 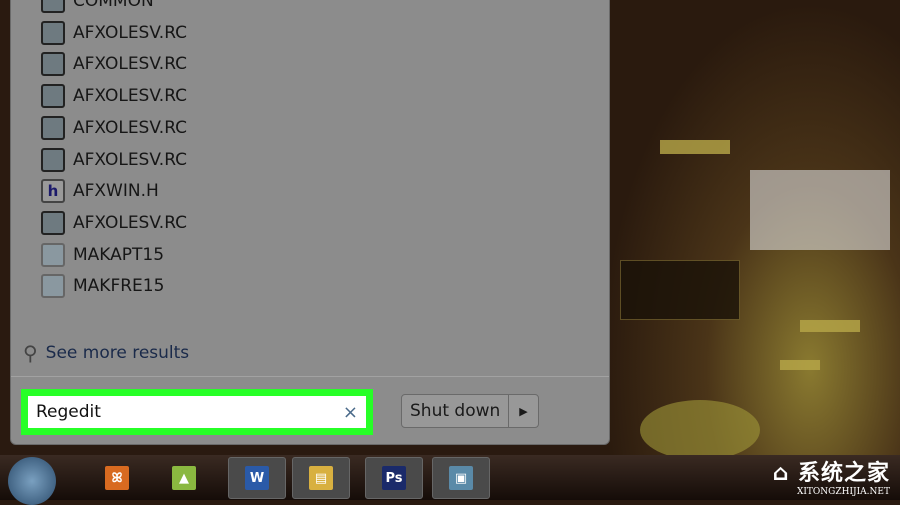 I want to click on xampp-icon: ꕤ, so click(x=117, y=478).